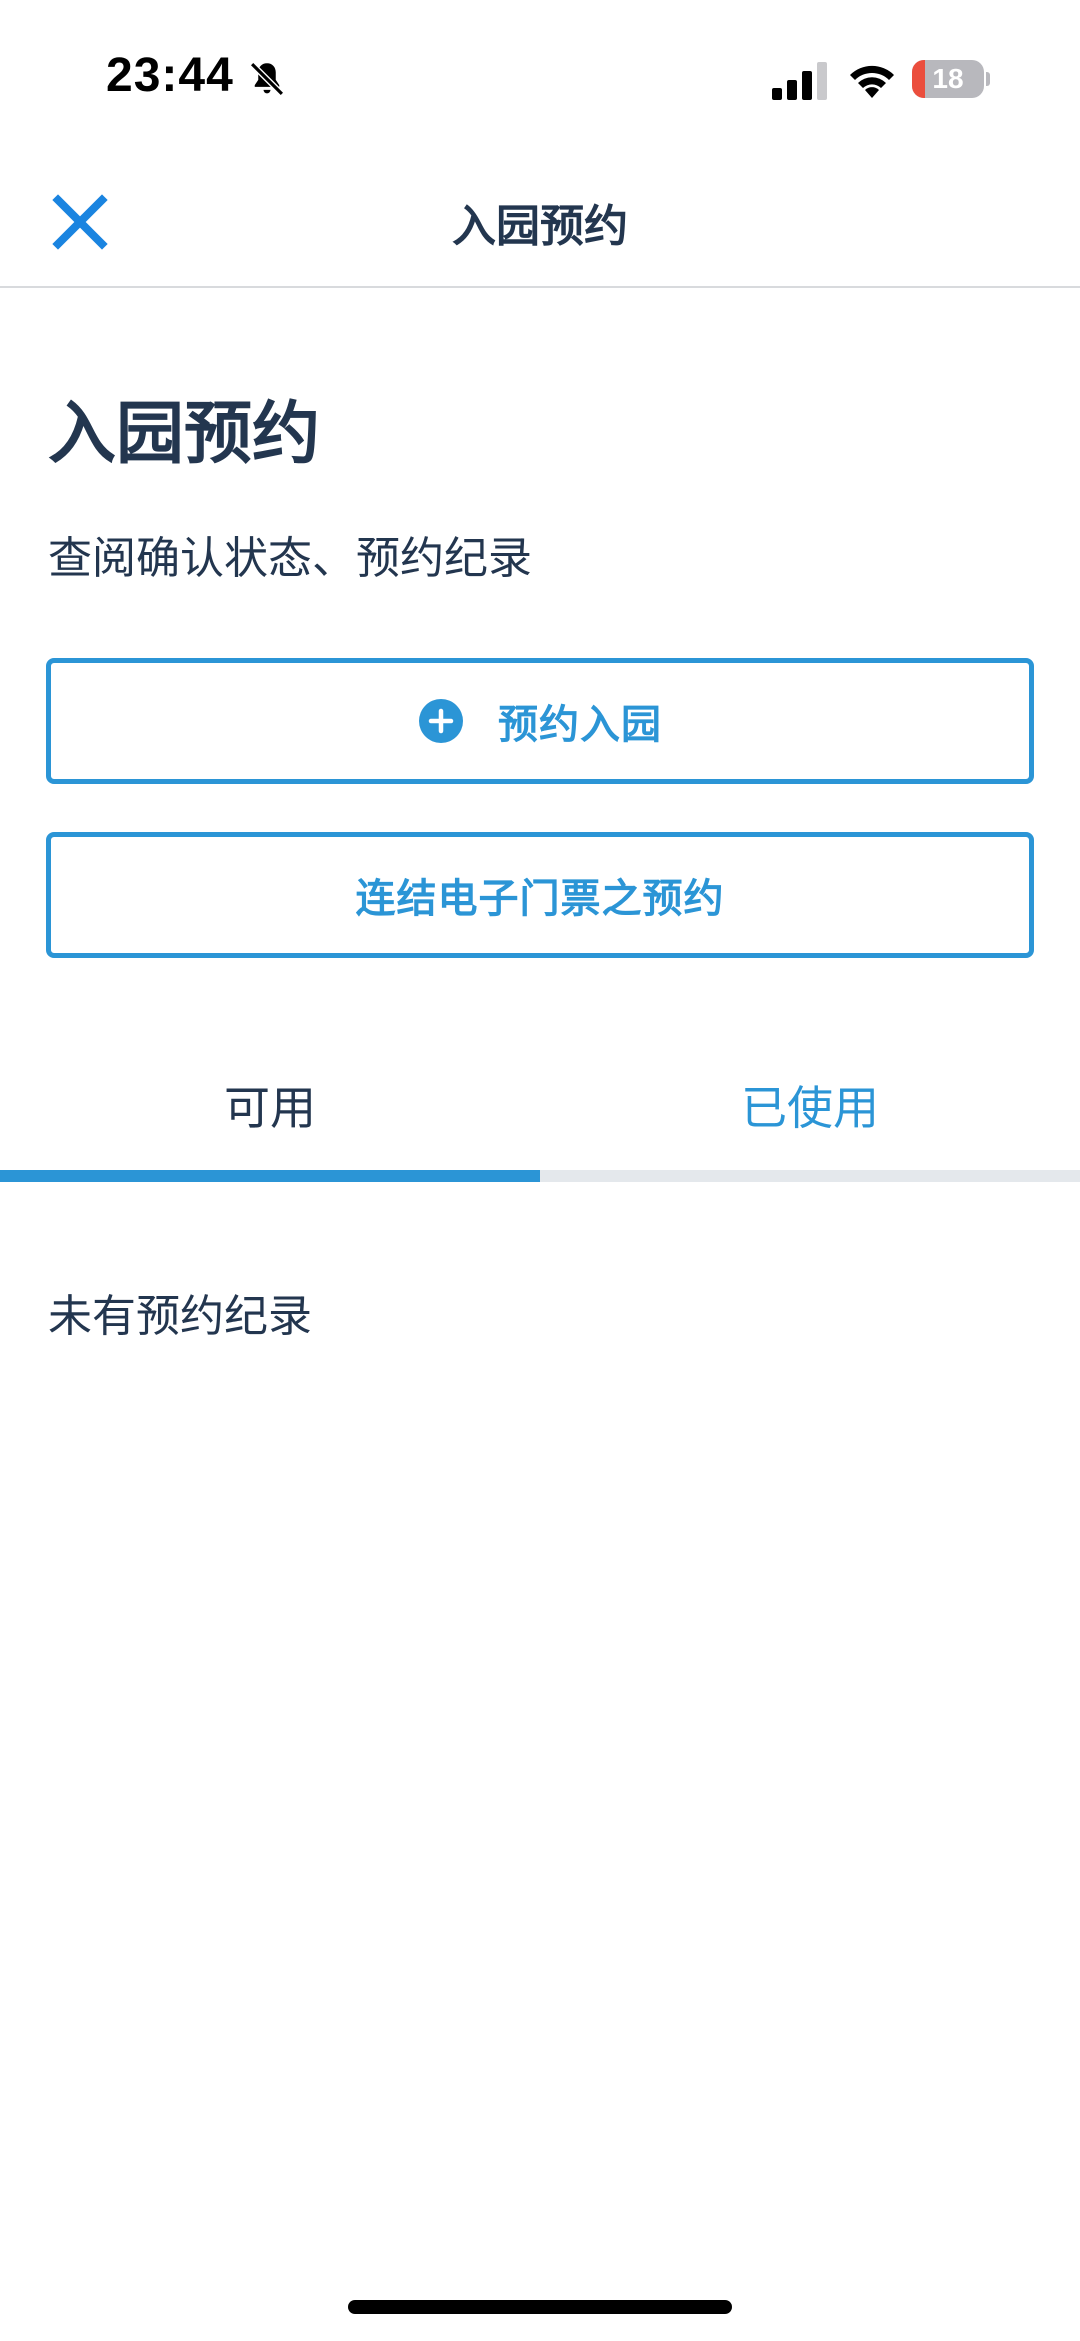 The width and height of the screenshot is (1080, 2341). I want to click on bell-slash-icon, so click(267, 79).